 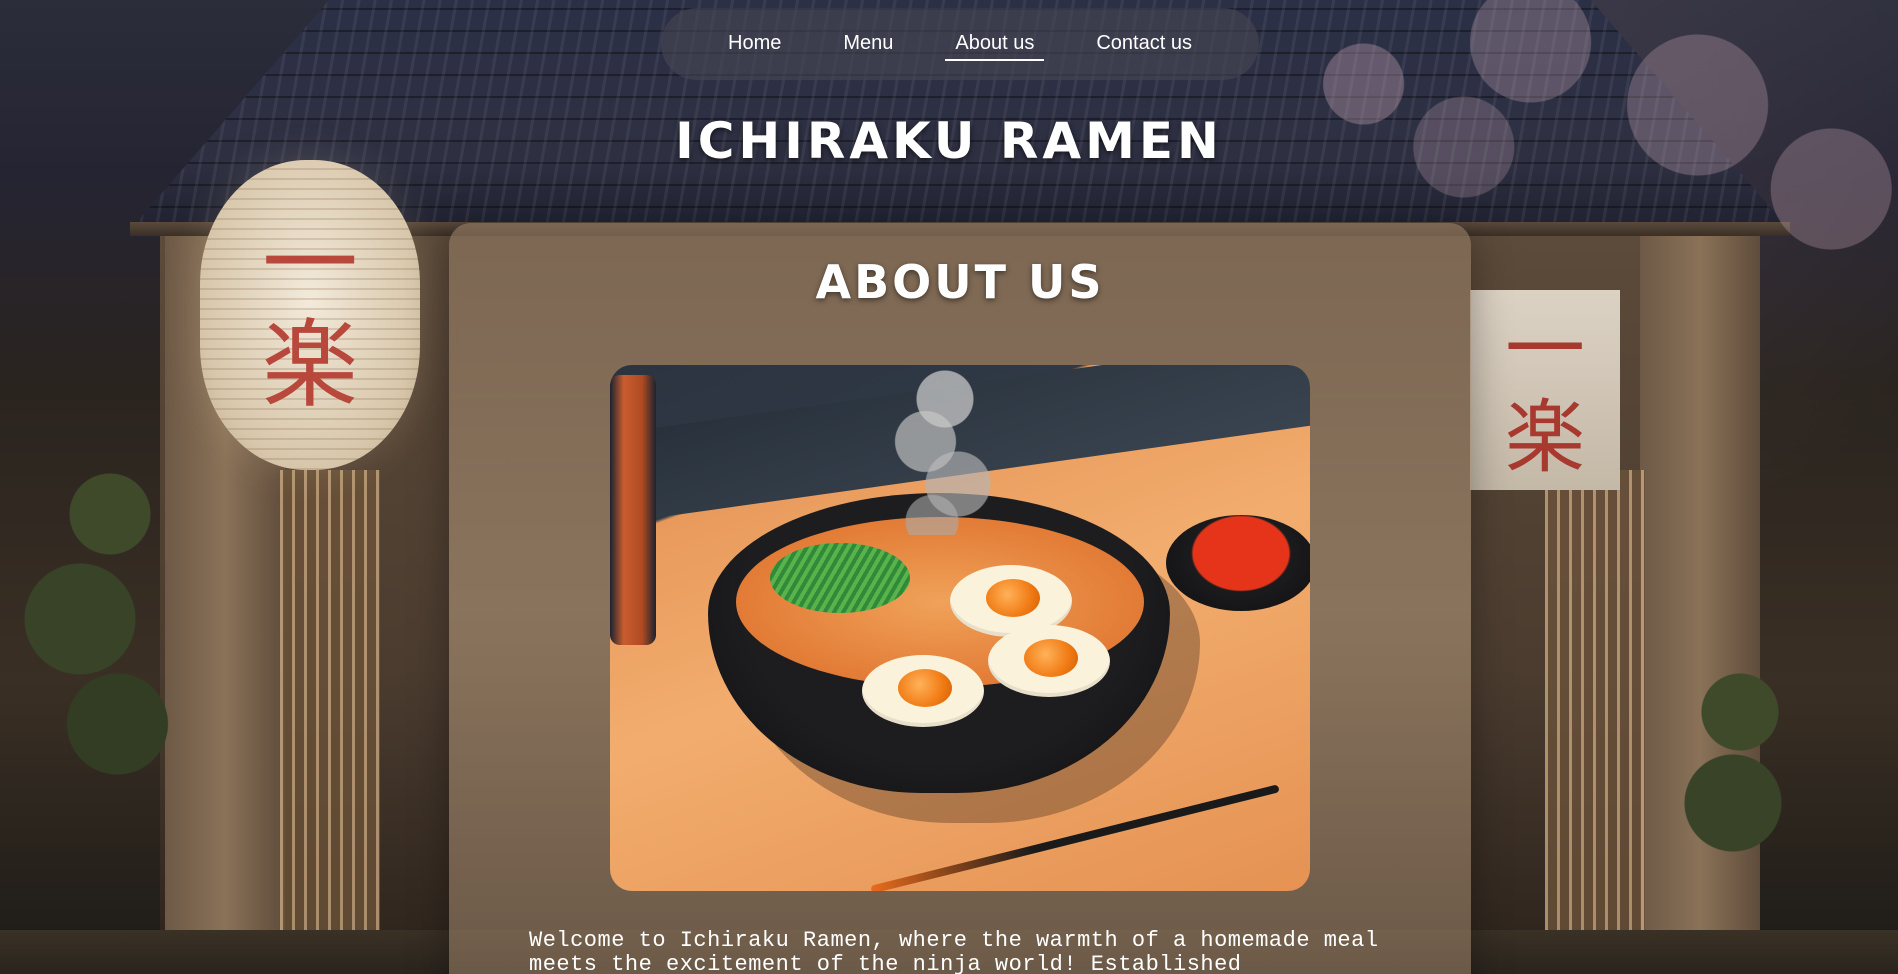 What do you see at coordinates (949, 141) in the screenshot?
I see `site-title: Ichiraku Ramen` at bounding box center [949, 141].